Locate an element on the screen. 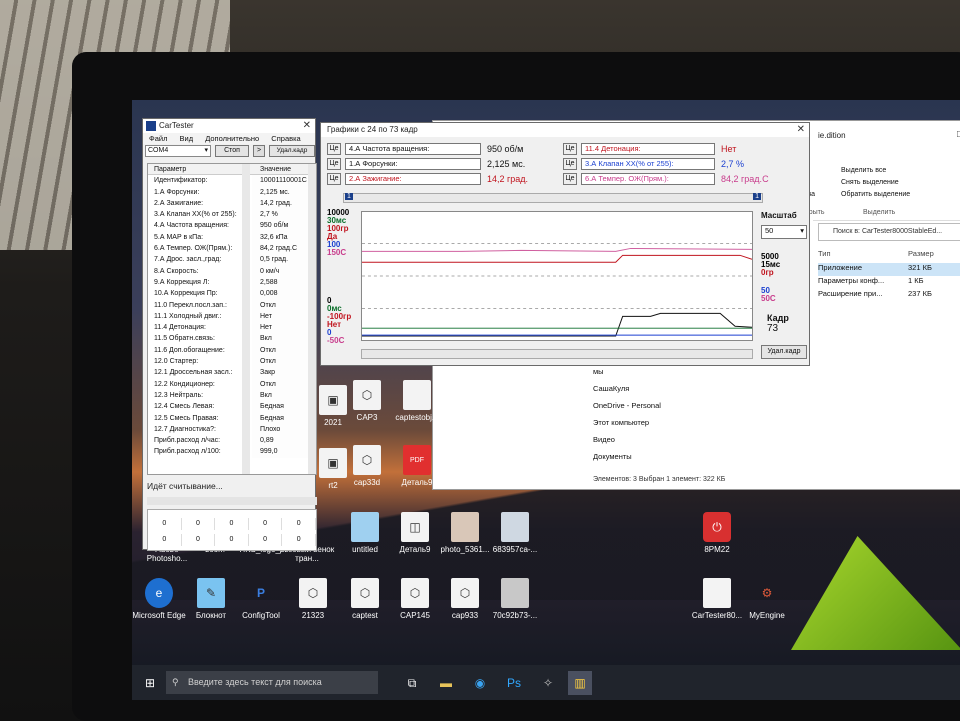 This screenshot has height=721, width=960. menu-help: Справка is located at coordinates (285, 138).